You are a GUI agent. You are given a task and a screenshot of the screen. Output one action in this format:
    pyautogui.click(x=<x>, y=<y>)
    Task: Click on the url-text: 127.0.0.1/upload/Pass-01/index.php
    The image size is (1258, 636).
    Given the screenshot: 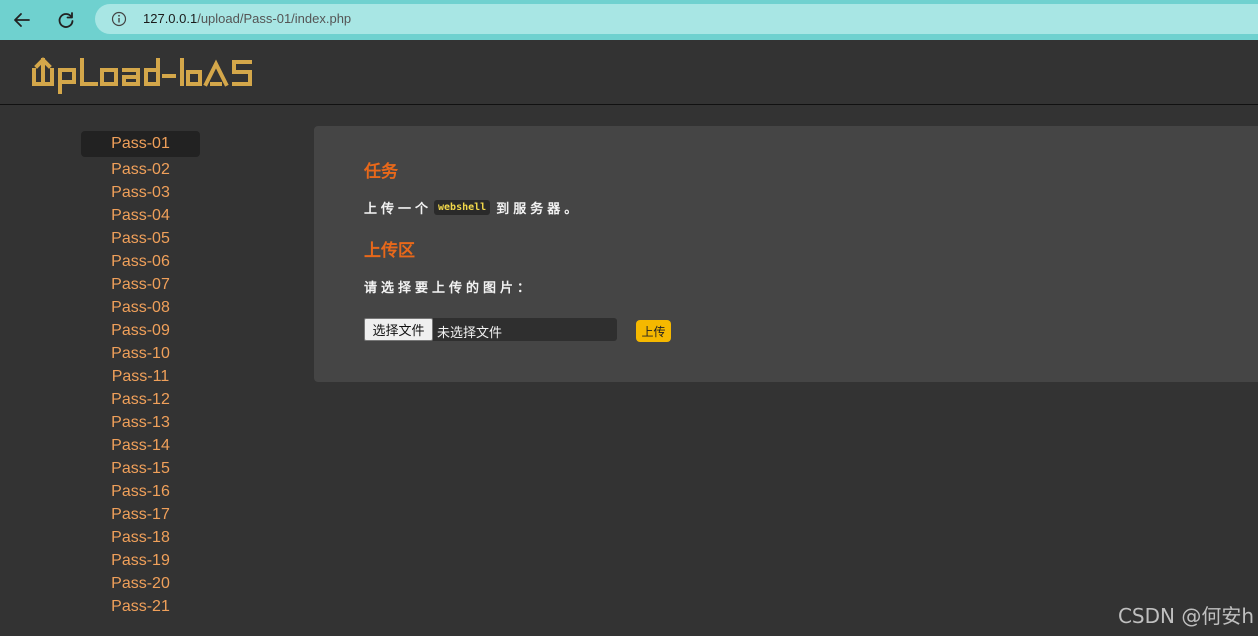 What is the action you would take?
    pyautogui.click(x=247, y=18)
    